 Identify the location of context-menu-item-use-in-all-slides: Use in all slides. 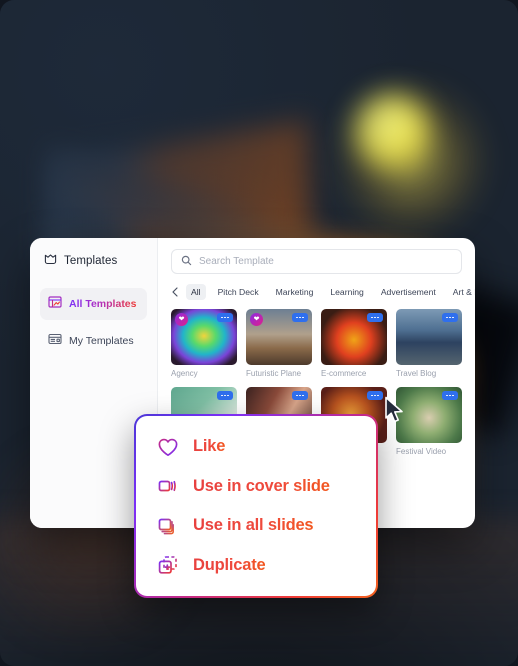
(256, 526).